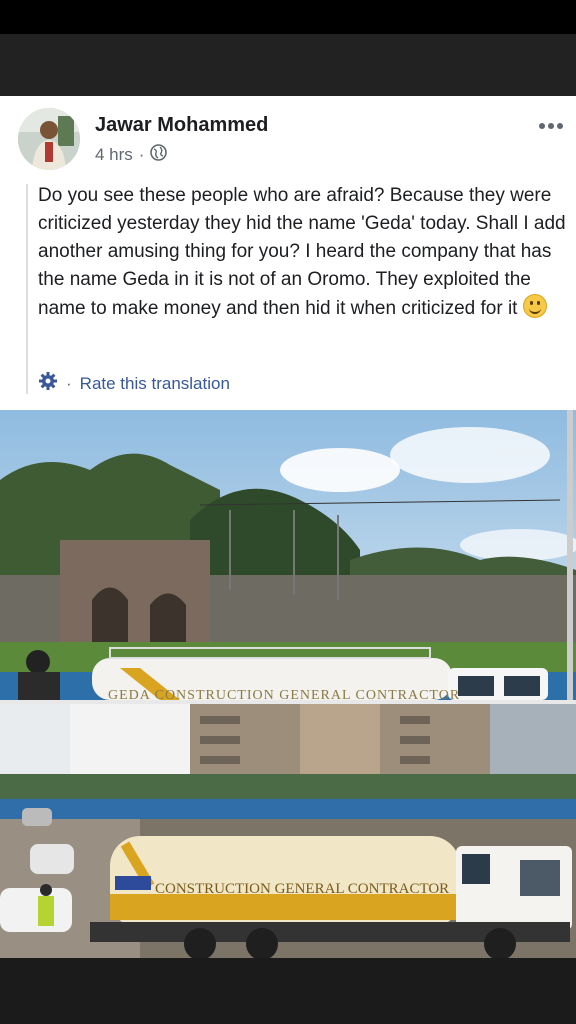  Describe the element at coordinates (534, 306) in the screenshot. I see `smile-emoji-icon` at that location.